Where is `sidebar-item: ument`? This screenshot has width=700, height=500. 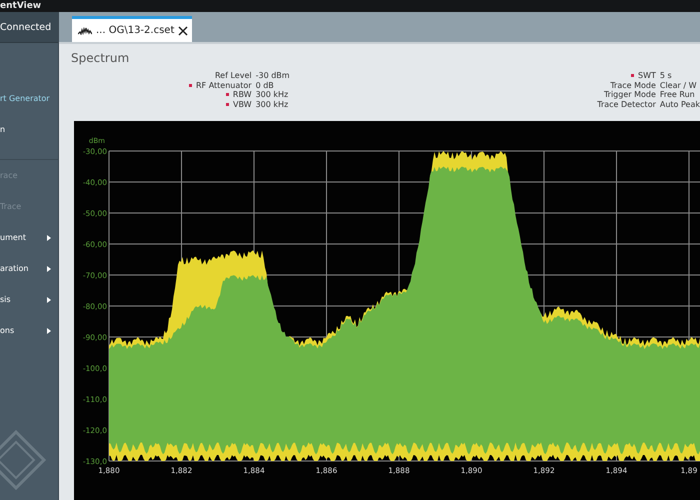 sidebar-item: ument is located at coordinates (29, 237).